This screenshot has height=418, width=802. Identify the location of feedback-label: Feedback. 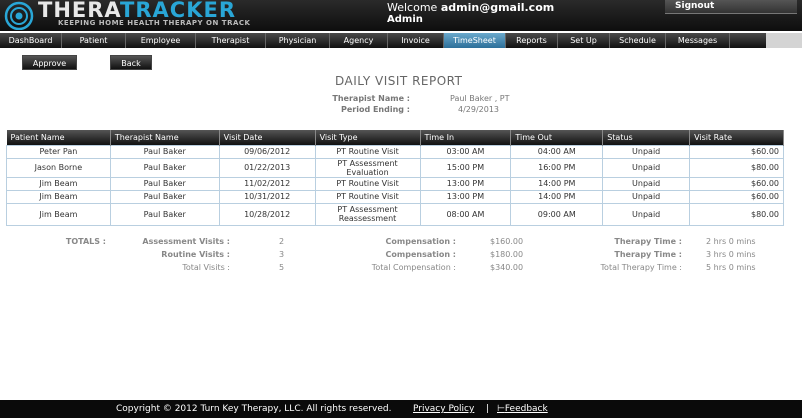
(526, 409).